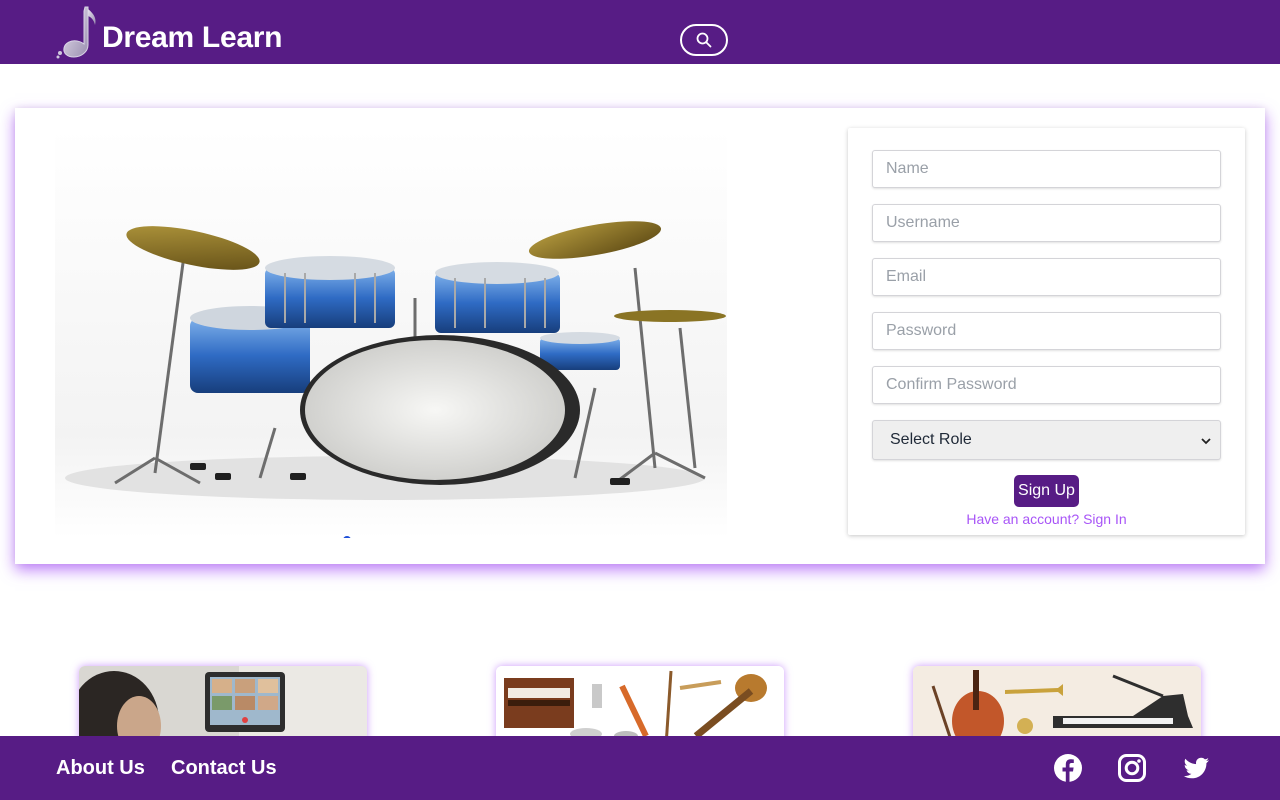  Describe the element at coordinates (1046, 169) in the screenshot. I see `name-field` at that location.